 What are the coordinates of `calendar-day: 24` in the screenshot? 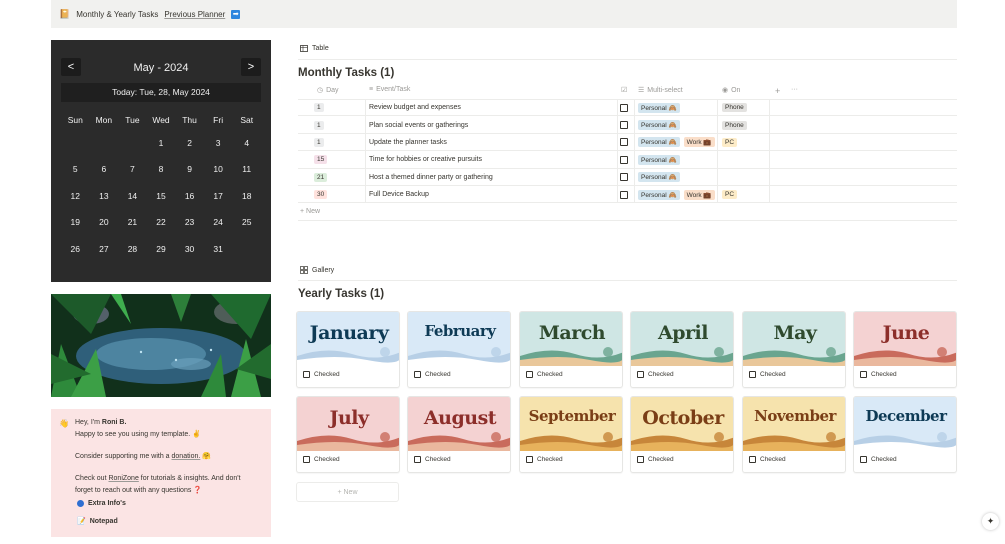 It's located at (218, 222).